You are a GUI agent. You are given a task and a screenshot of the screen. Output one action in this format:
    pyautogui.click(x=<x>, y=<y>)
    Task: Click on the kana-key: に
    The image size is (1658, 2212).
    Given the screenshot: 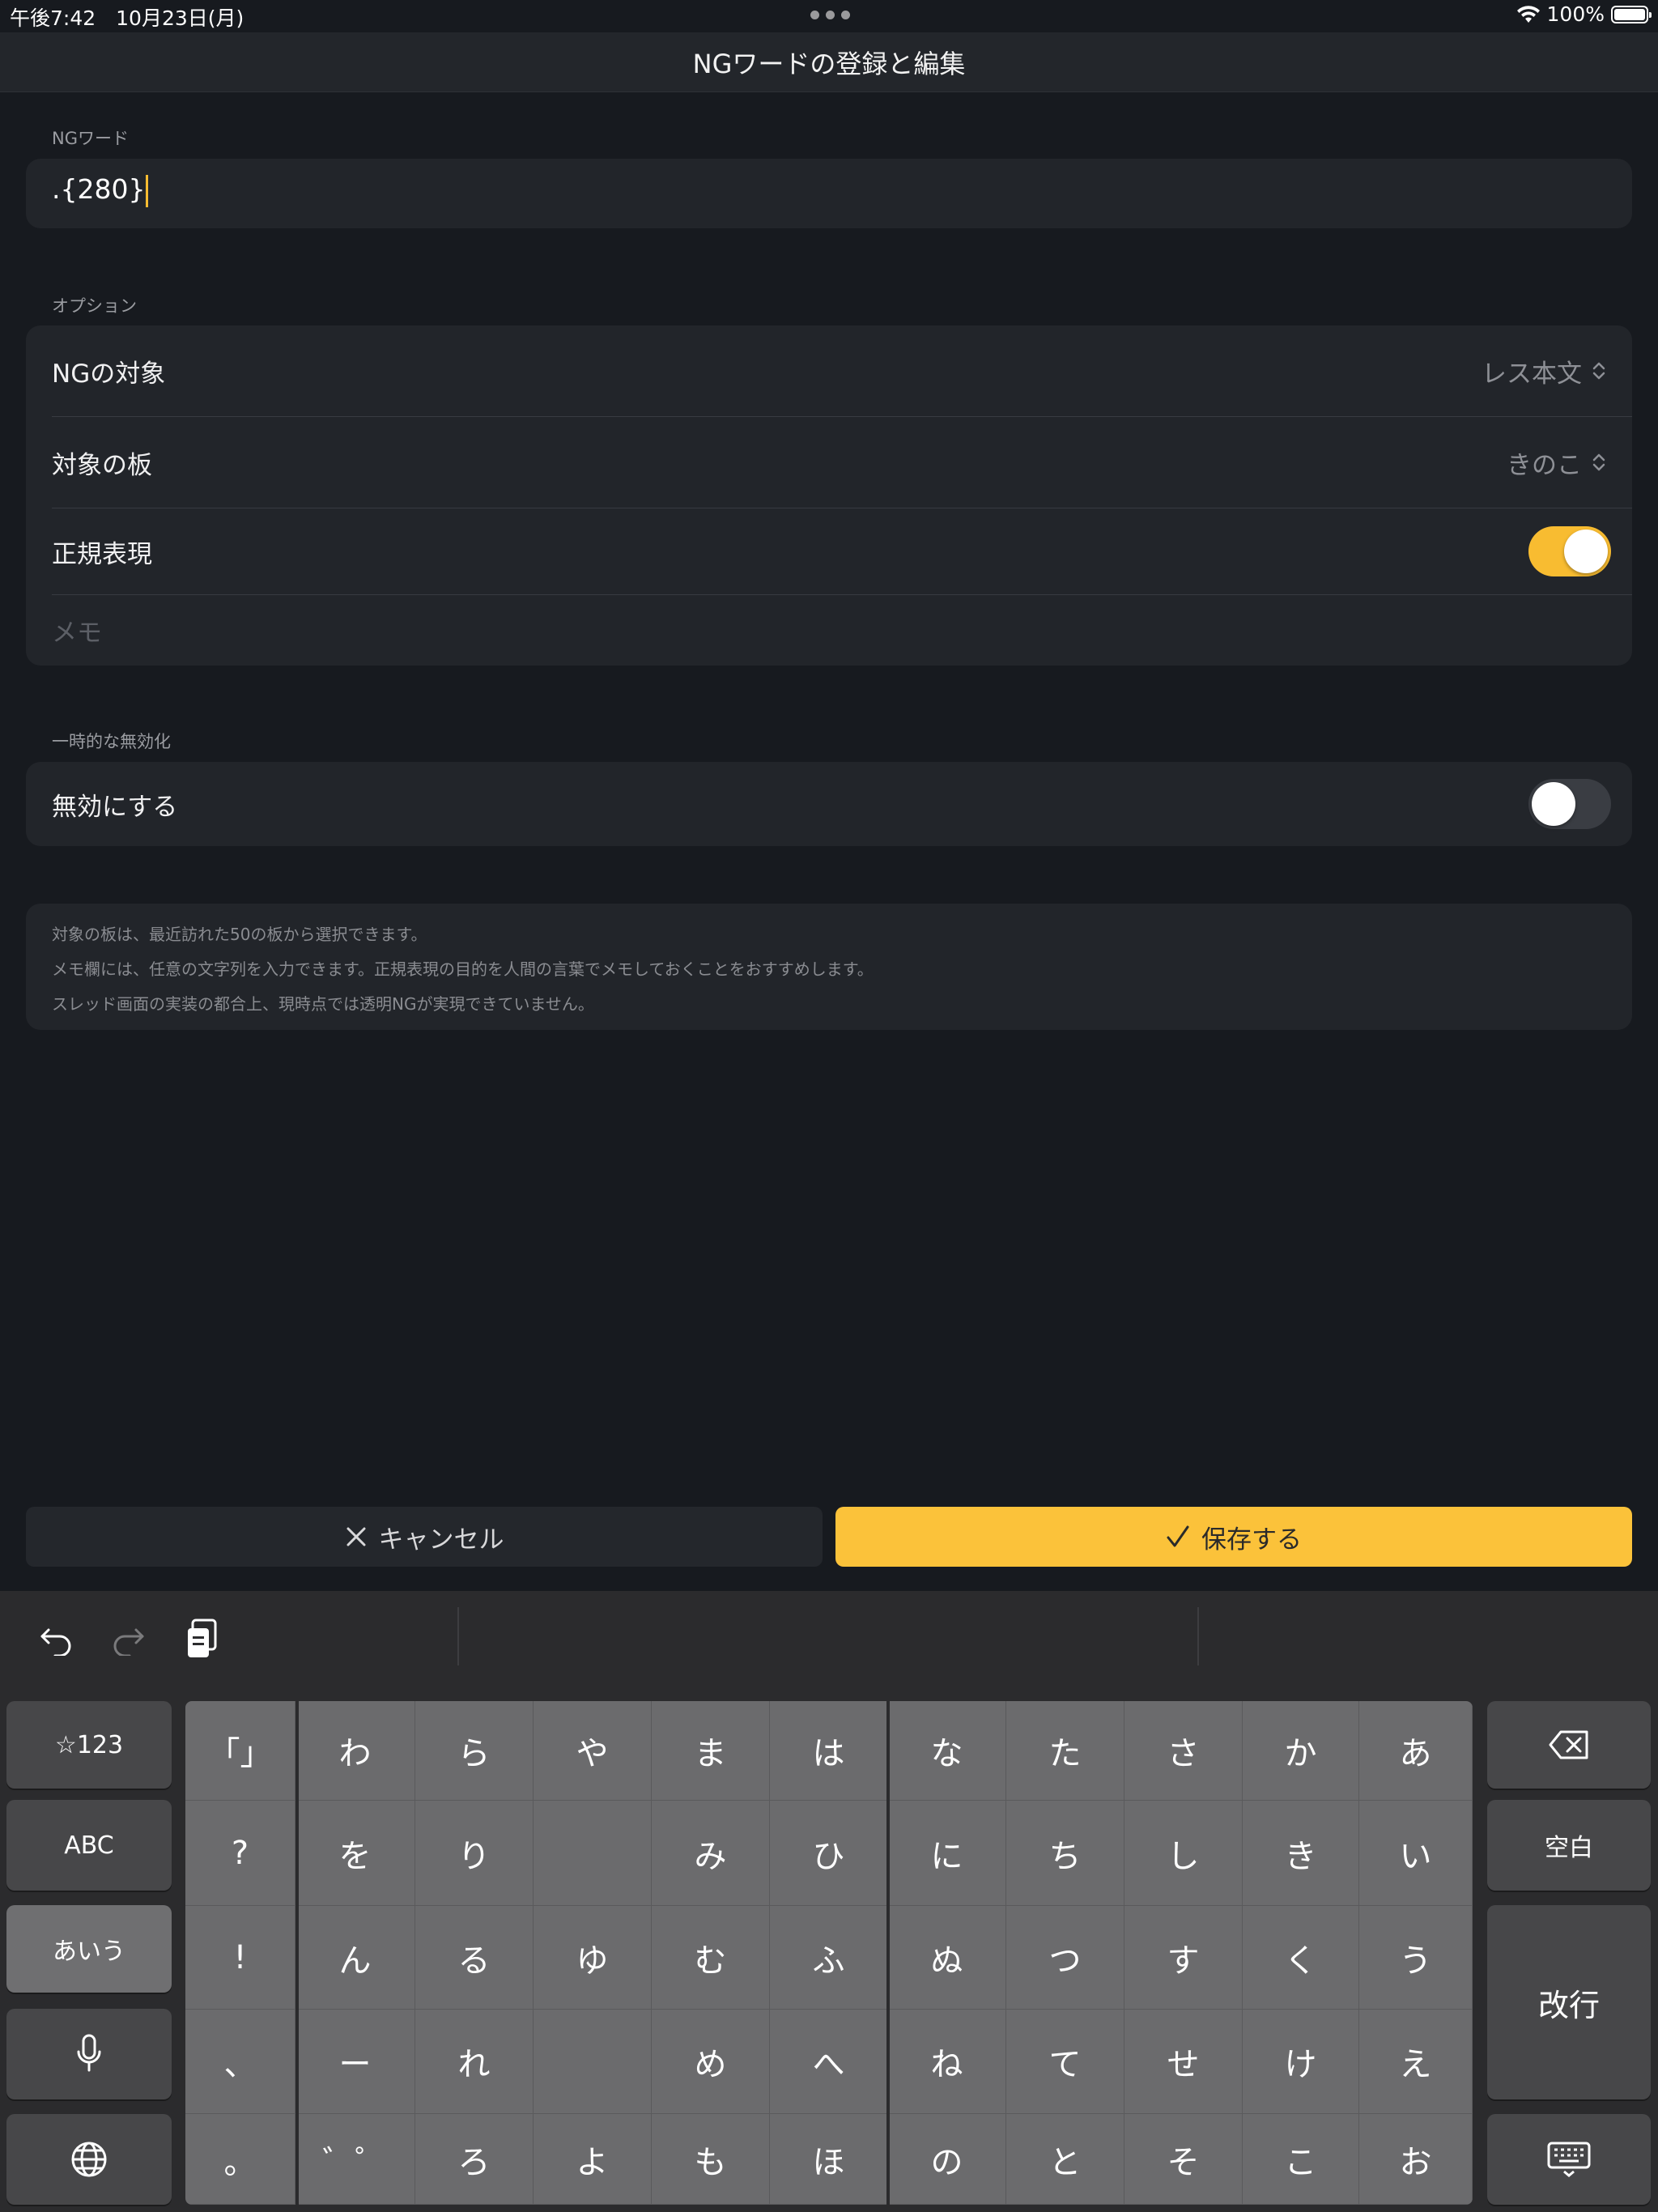 What is the action you would take?
    pyautogui.click(x=947, y=1854)
    